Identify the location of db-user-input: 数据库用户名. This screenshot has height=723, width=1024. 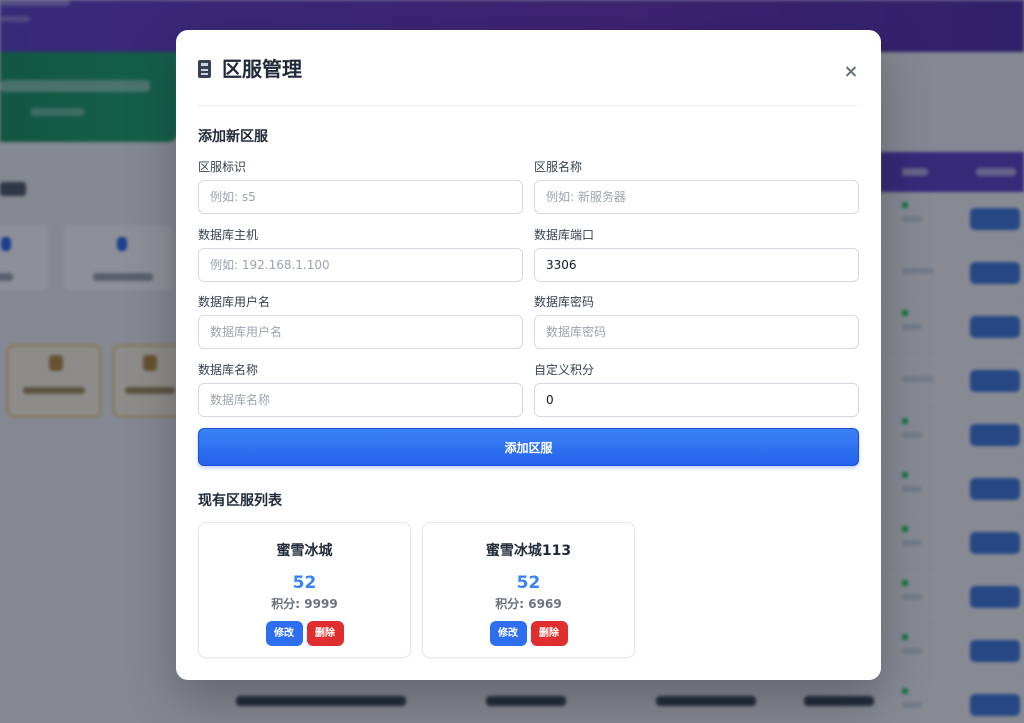
(360, 332).